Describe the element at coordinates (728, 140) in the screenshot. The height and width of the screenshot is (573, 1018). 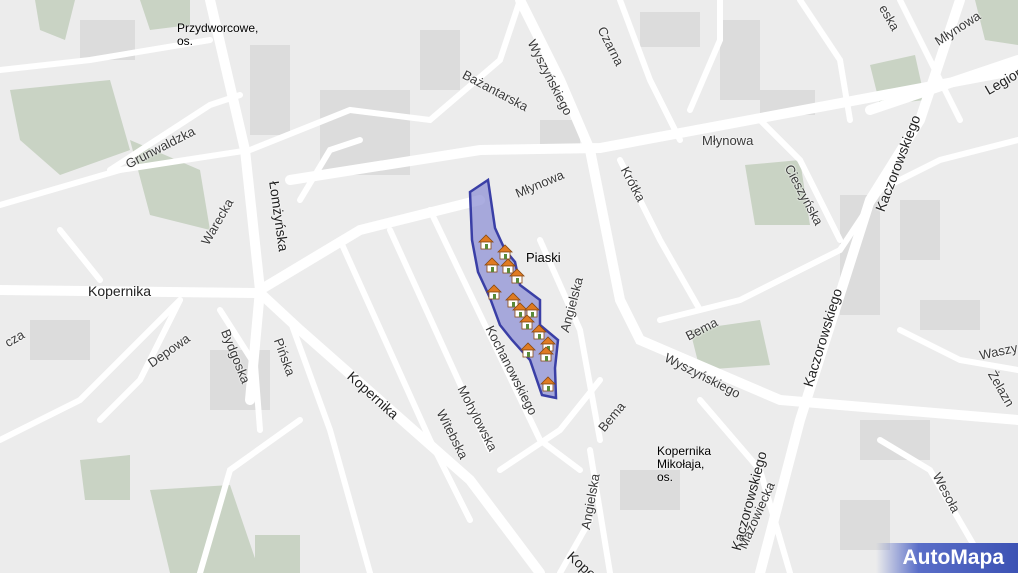
I see `street-label-mlynowa-right: Młynowa` at that location.